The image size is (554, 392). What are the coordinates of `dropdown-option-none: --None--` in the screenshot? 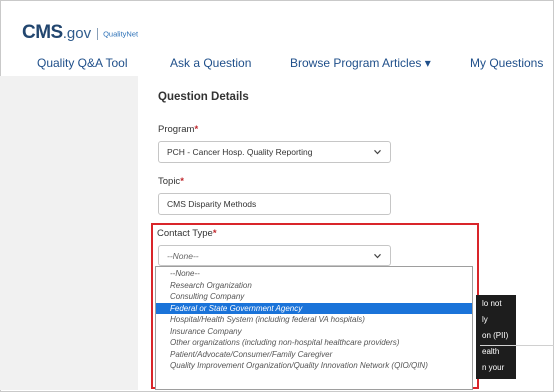 It's located at (314, 274).